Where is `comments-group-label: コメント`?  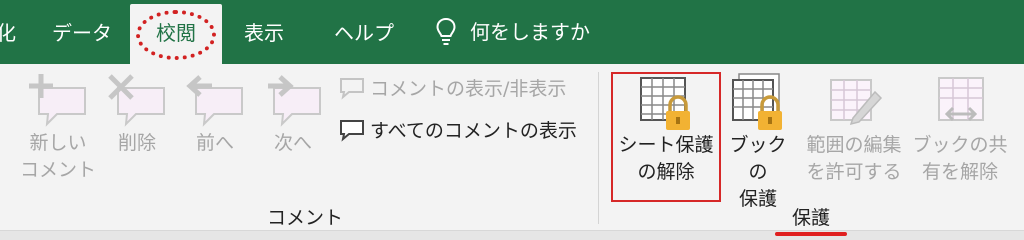
comments-group-label: コメント is located at coordinates (304, 218).